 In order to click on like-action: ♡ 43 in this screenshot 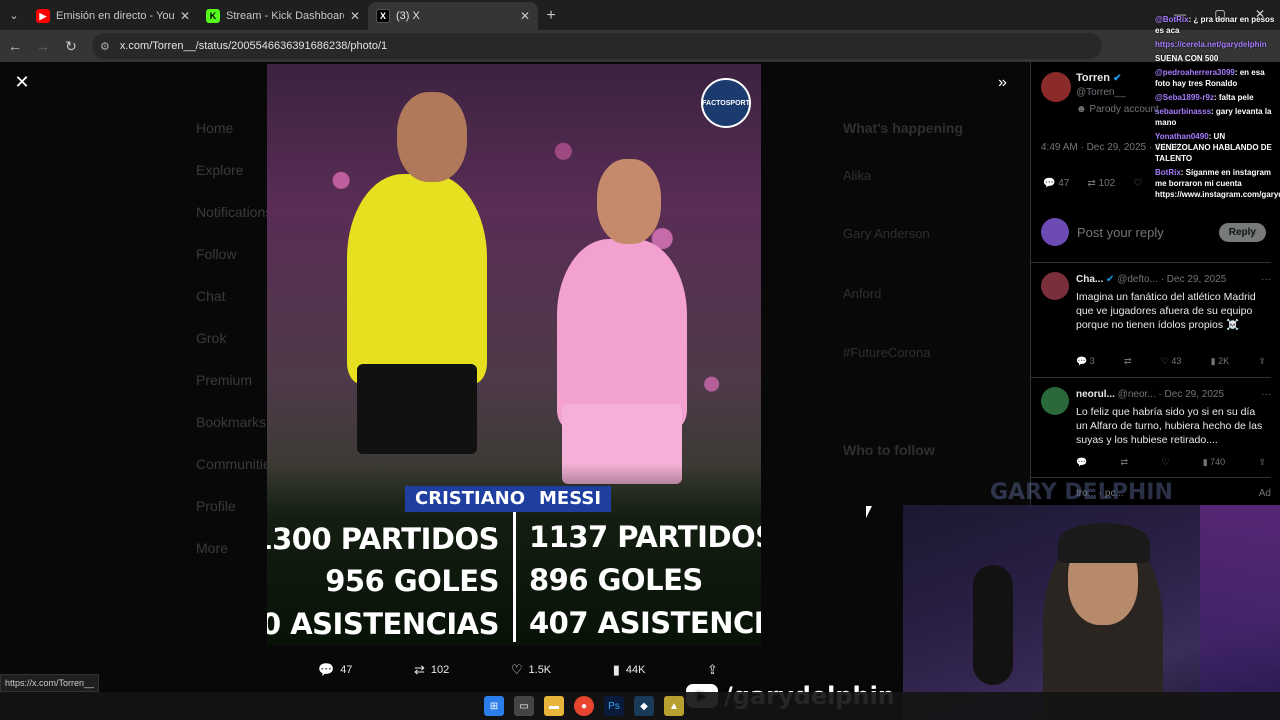, I will do `click(1171, 361)`.